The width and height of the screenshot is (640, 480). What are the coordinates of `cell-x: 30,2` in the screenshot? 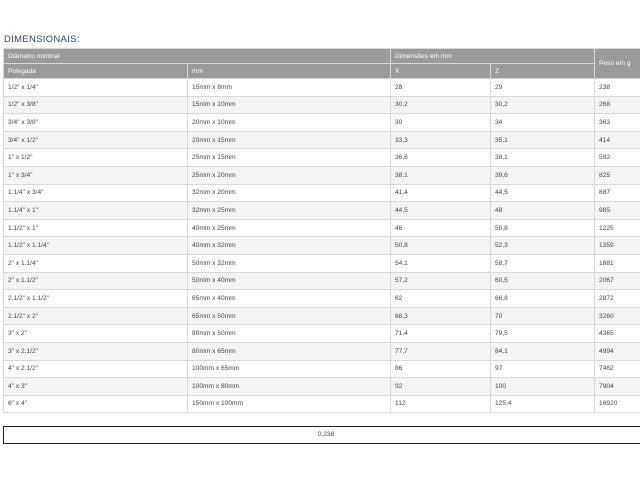 It's located at (441, 105).